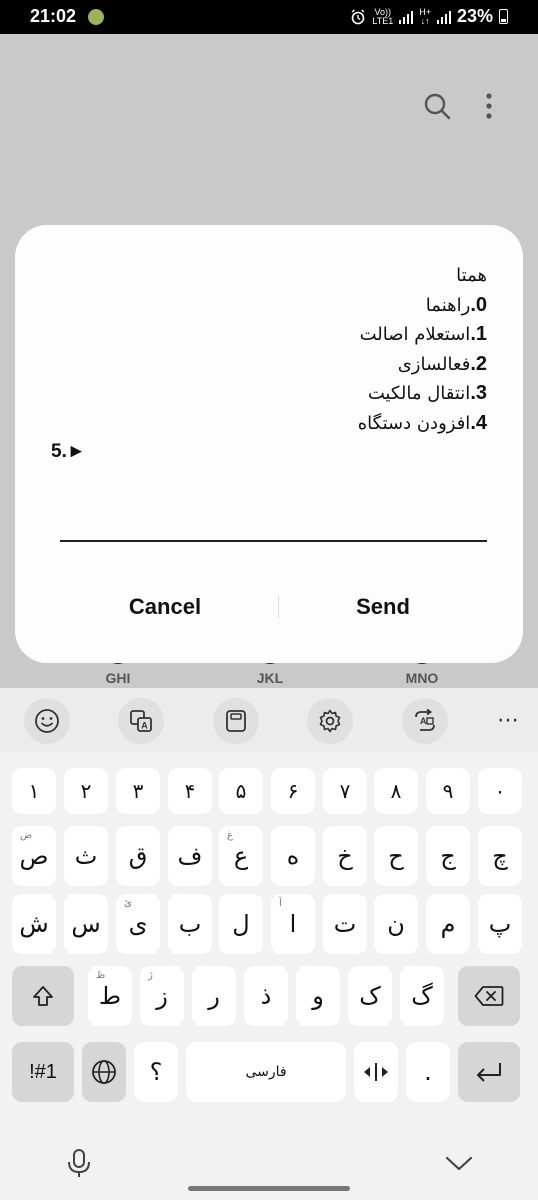 The width and height of the screenshot is (538, 1200). Describe the element at coordinates (474, 16) in the screenshot. I see `battery-percent: 23%` at that location.